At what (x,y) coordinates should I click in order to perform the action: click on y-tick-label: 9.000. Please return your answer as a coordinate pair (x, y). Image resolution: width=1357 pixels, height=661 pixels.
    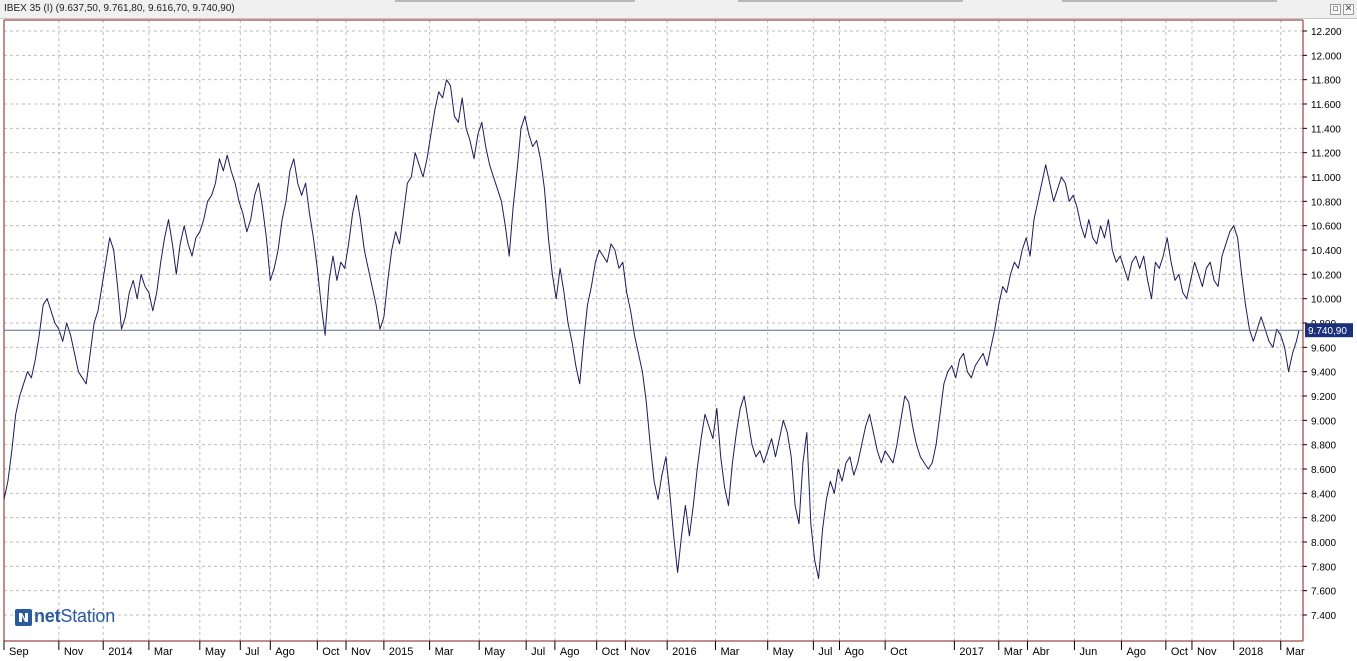
    Looking at the image, I should click on (1323, 421).